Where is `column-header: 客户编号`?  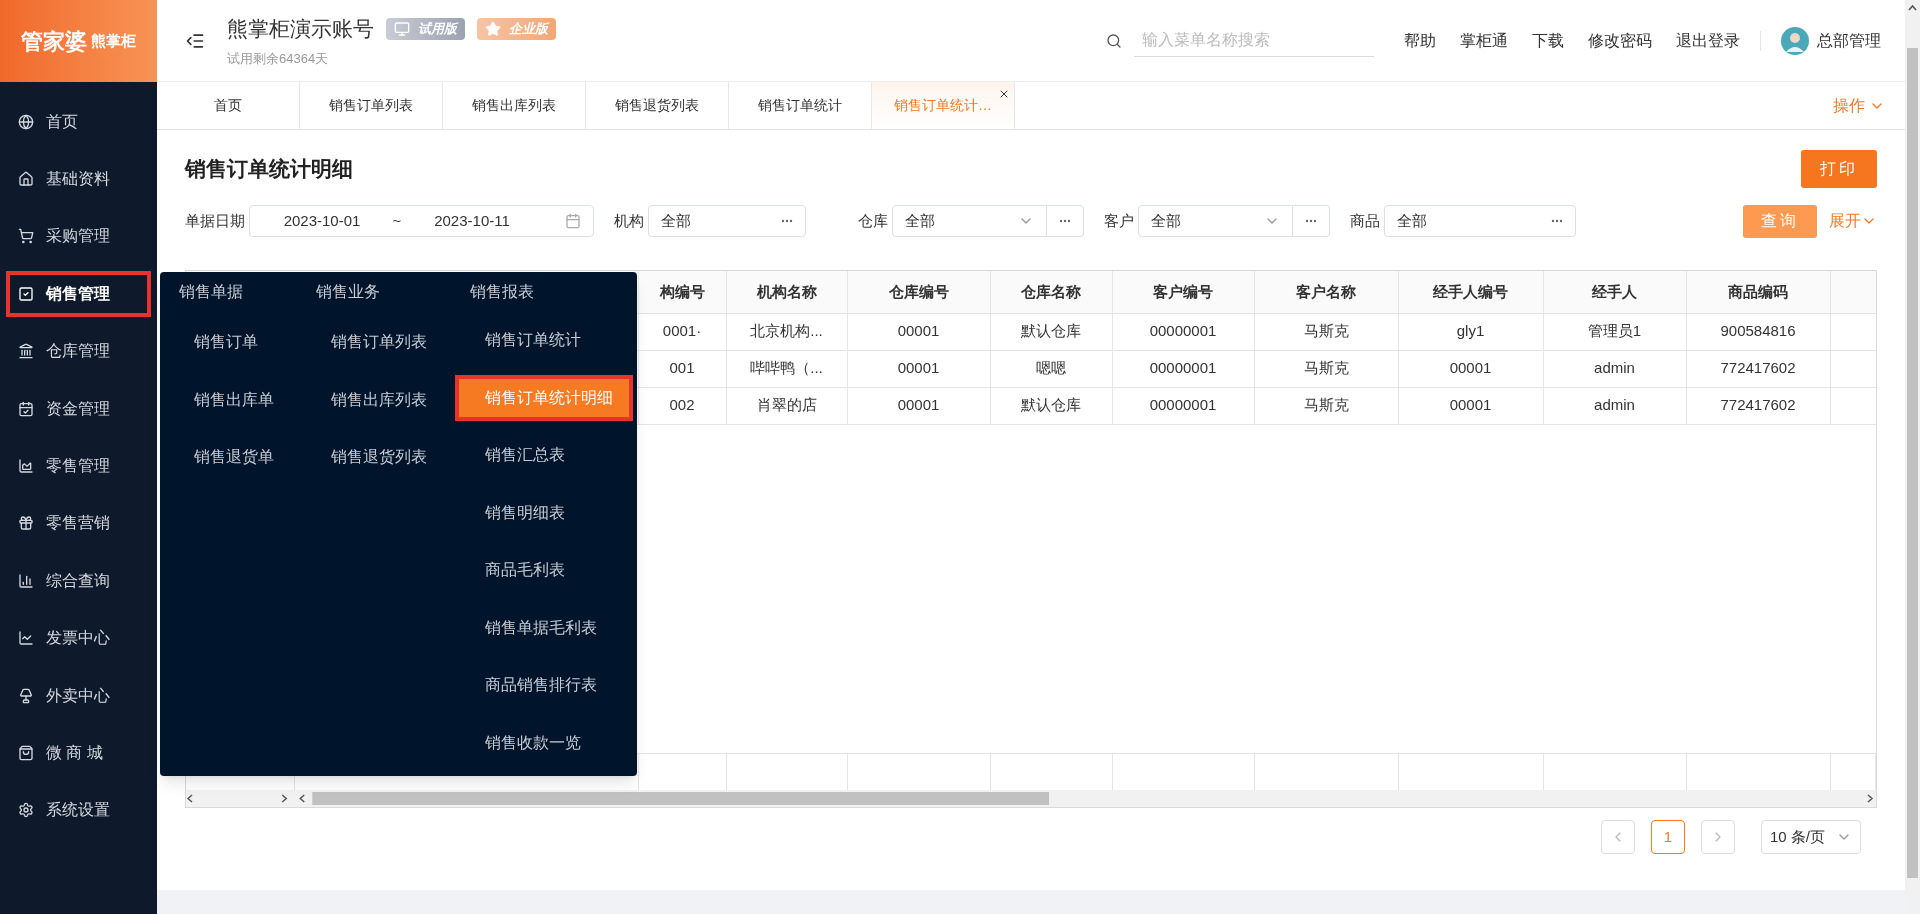
column-header: 客户编号 is located at coordinates (1183, 292).